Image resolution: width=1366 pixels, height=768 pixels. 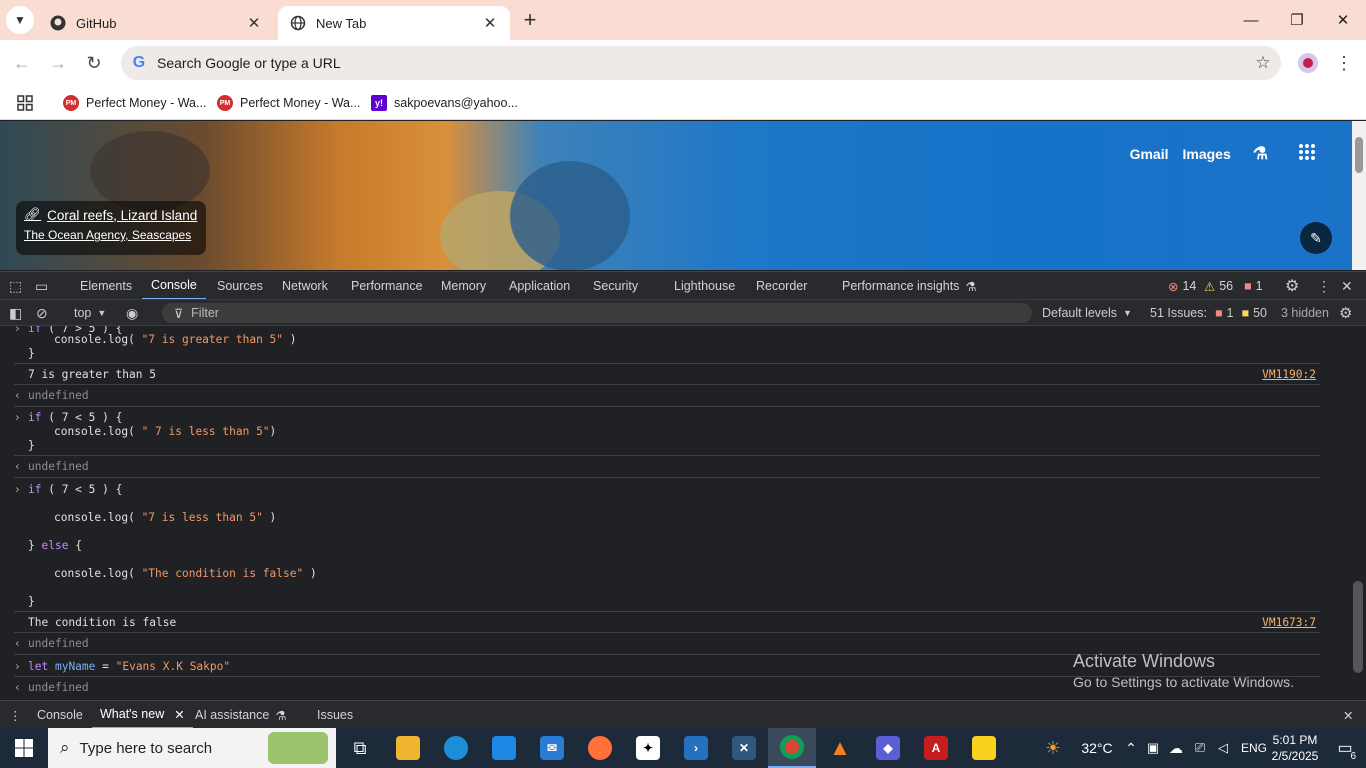 What do you see at coordinates (241, 715) in the screenshot?
I see `drawer-tab-ai-assistance: AI assistance ⚗` at bounding box center [241, 715].